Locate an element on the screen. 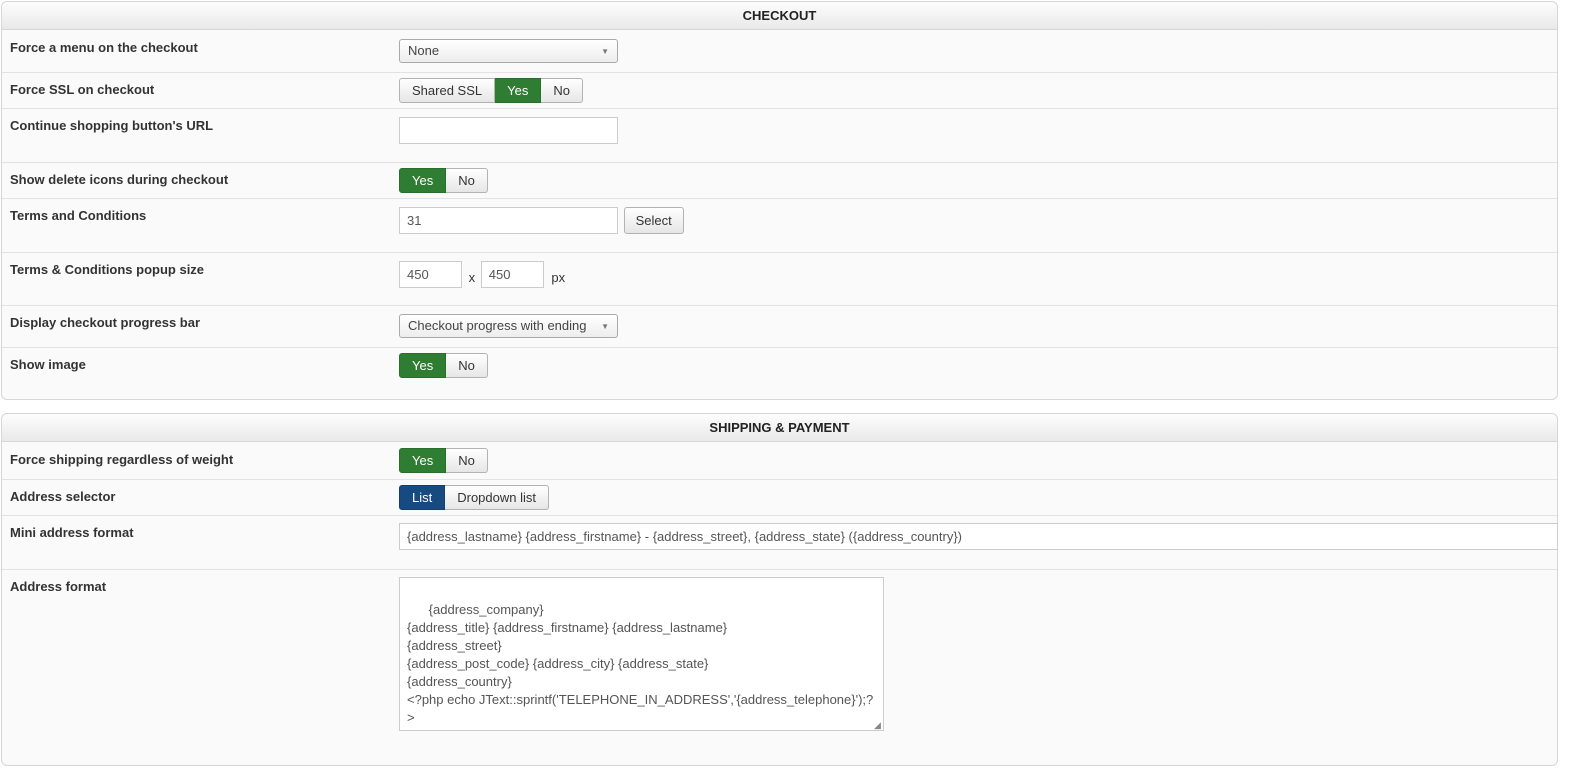 This screenshot has width=1573, height=774. checkout-header: CHECKOUT is located at coordinates (779, 16).